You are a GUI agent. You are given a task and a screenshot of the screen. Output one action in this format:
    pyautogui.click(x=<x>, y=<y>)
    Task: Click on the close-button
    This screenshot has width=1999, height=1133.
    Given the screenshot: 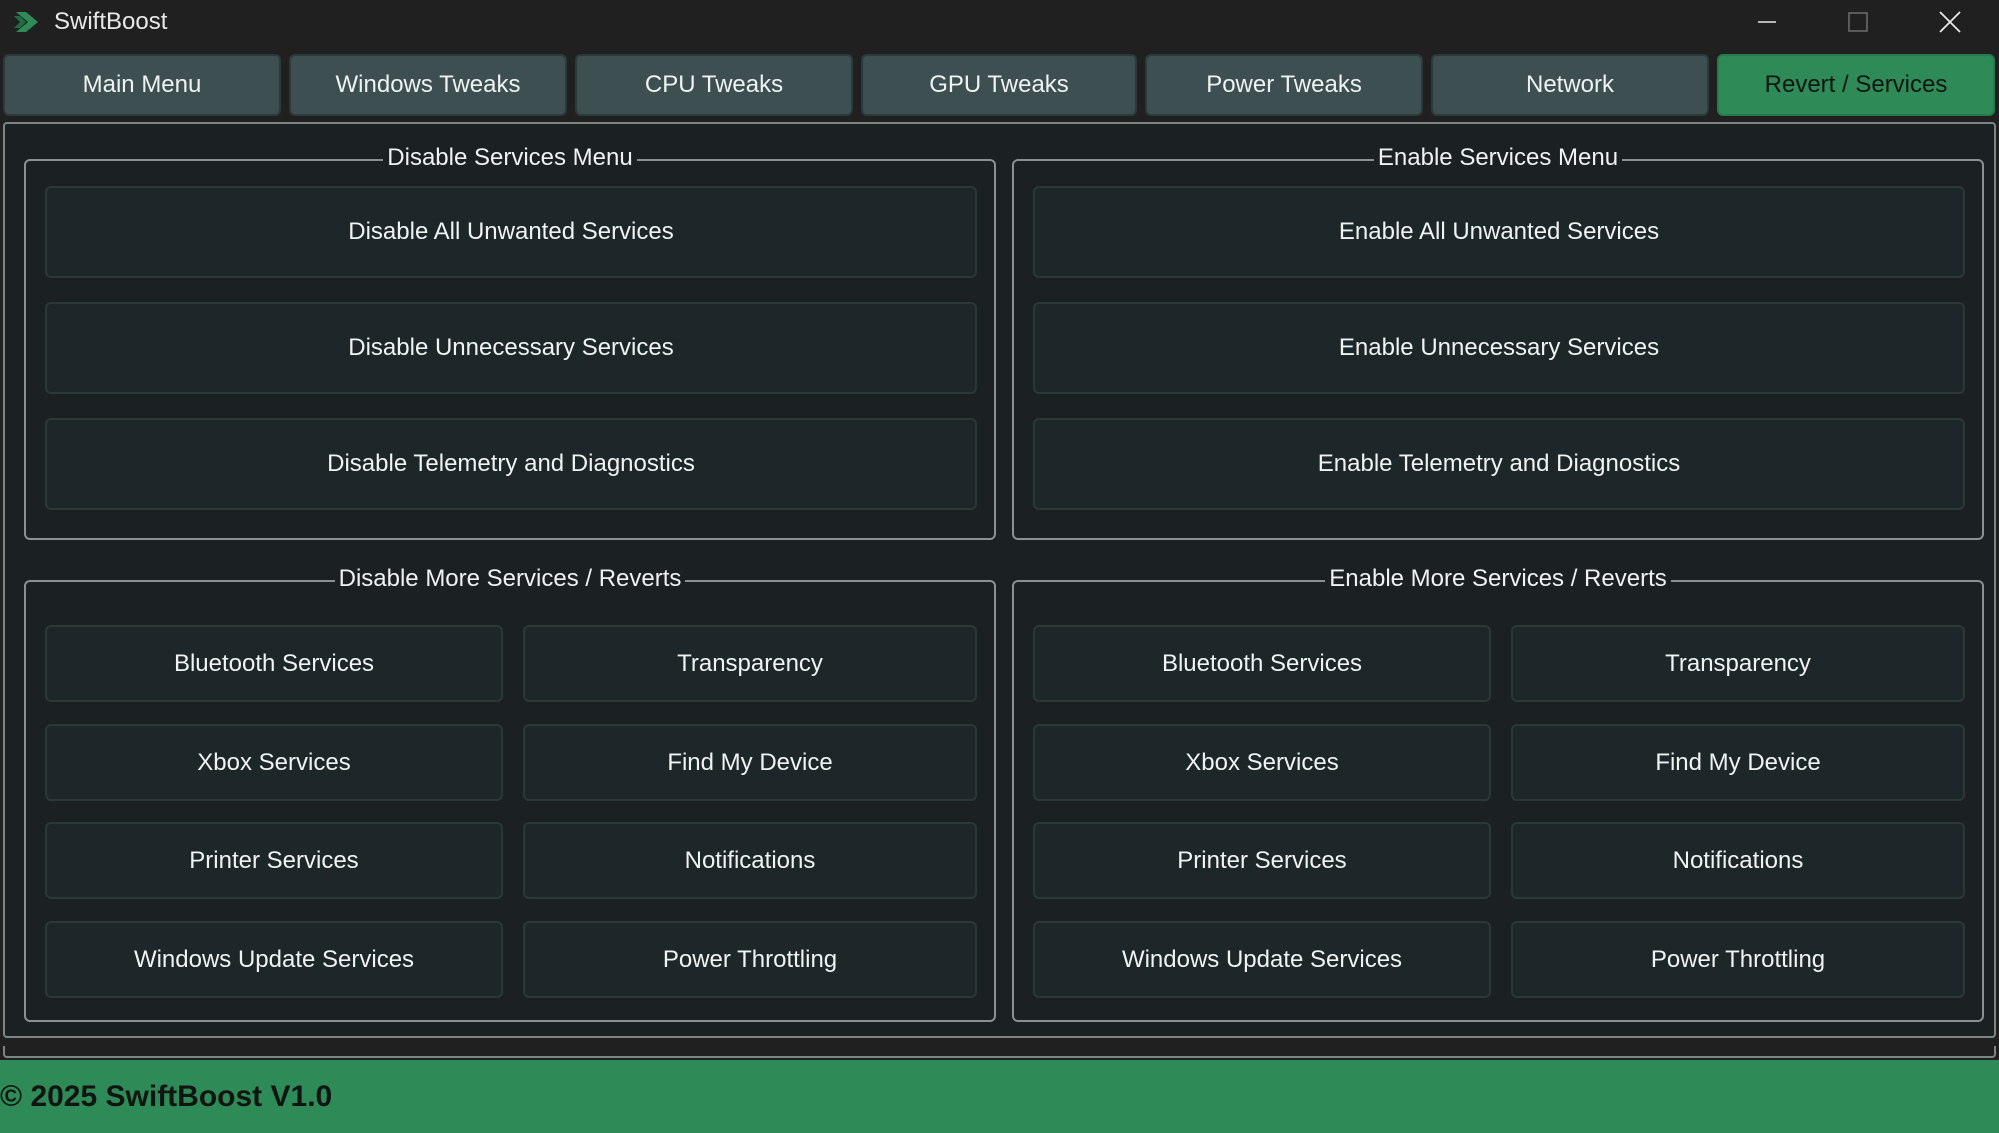 What is the action you would take?
    pyautogui.click(x=1950, y=22)
    